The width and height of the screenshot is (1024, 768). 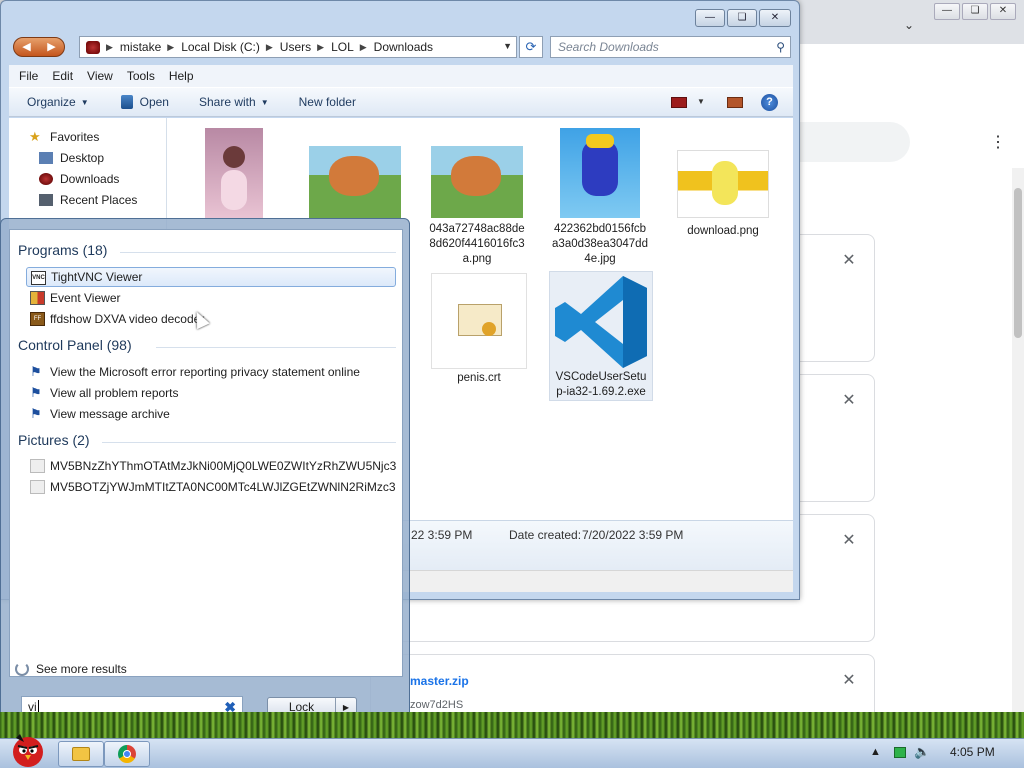 What do you see at coordinates (220, 47) in the screenshot?
I see `breadcrumb-item: Local Disk (C:)` at bounding box center [220, 47].